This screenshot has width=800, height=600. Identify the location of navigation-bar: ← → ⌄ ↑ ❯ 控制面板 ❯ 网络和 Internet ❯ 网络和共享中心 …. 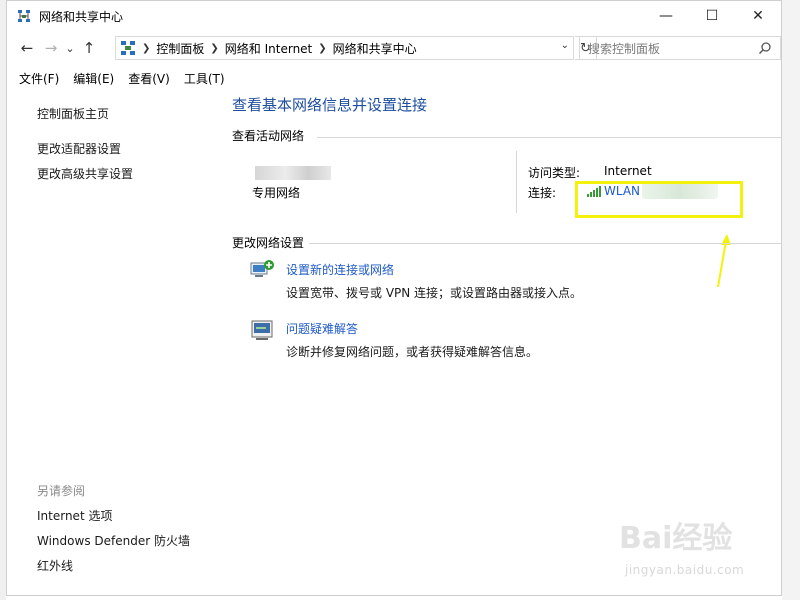
(394, 48).